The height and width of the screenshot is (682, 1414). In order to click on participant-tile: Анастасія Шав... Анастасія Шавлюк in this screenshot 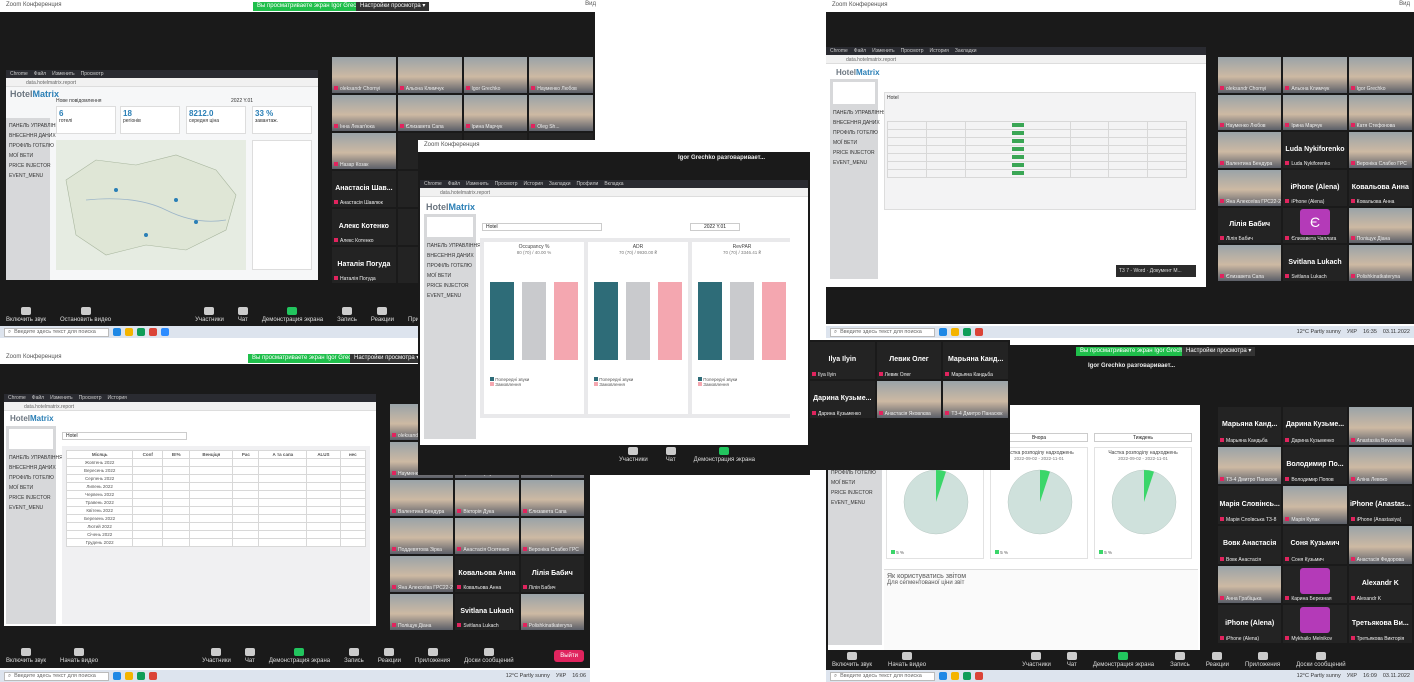, I will do `click(364, 189)`.